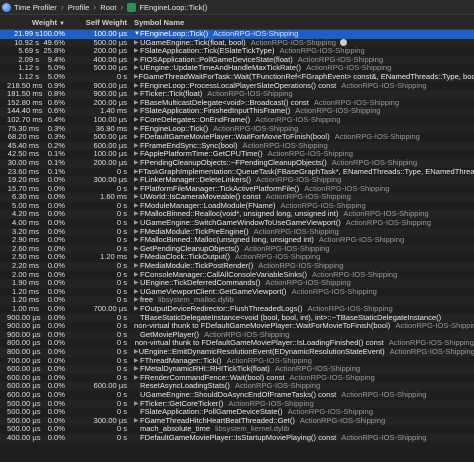  Describe the element at coordinates (197, 266) in the screenshot. I see `symbol-name: FMediaModule::TickPostRender()` at that location.